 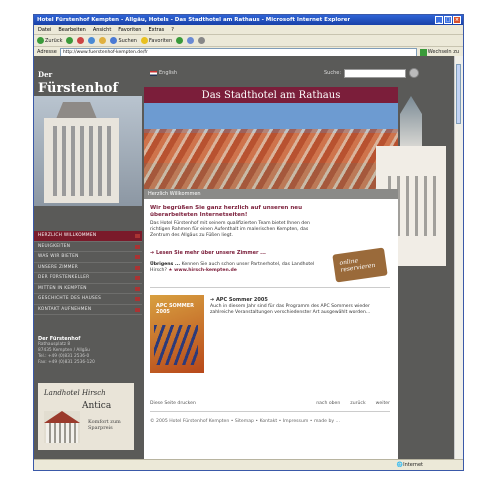 I want to click on banner-title: Das Stadthotel am Rathaus, so click(x=271, y=95).